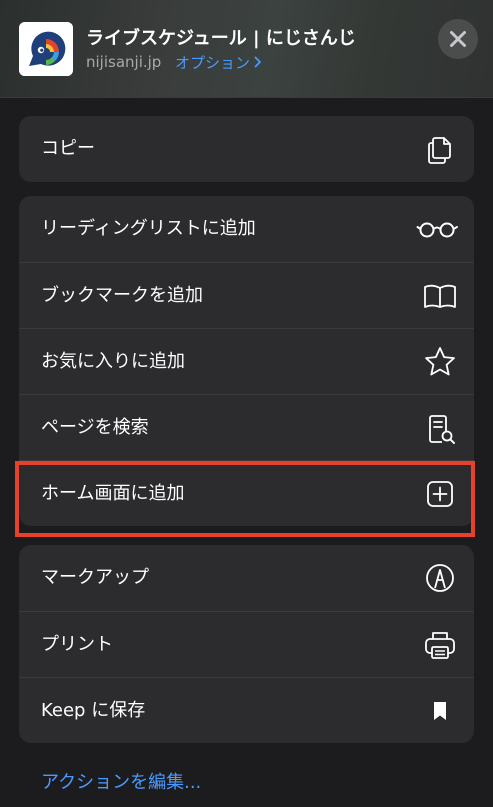  I want to click on action-label: Keep に保存, so click(93, 710).